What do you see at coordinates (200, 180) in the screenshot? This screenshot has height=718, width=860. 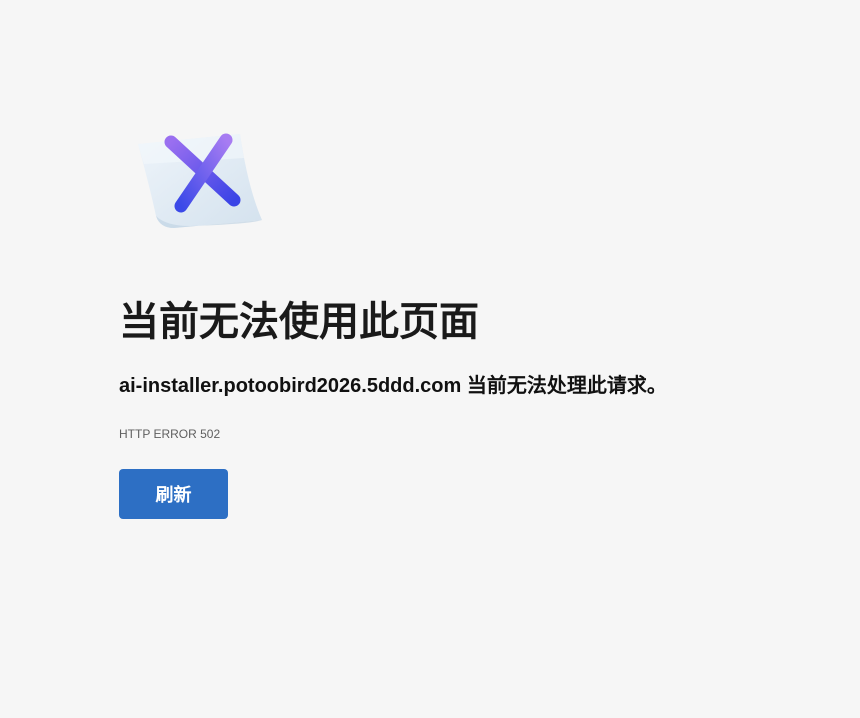 I see `broken-page-x-icon` at bounding box center [200, 180].